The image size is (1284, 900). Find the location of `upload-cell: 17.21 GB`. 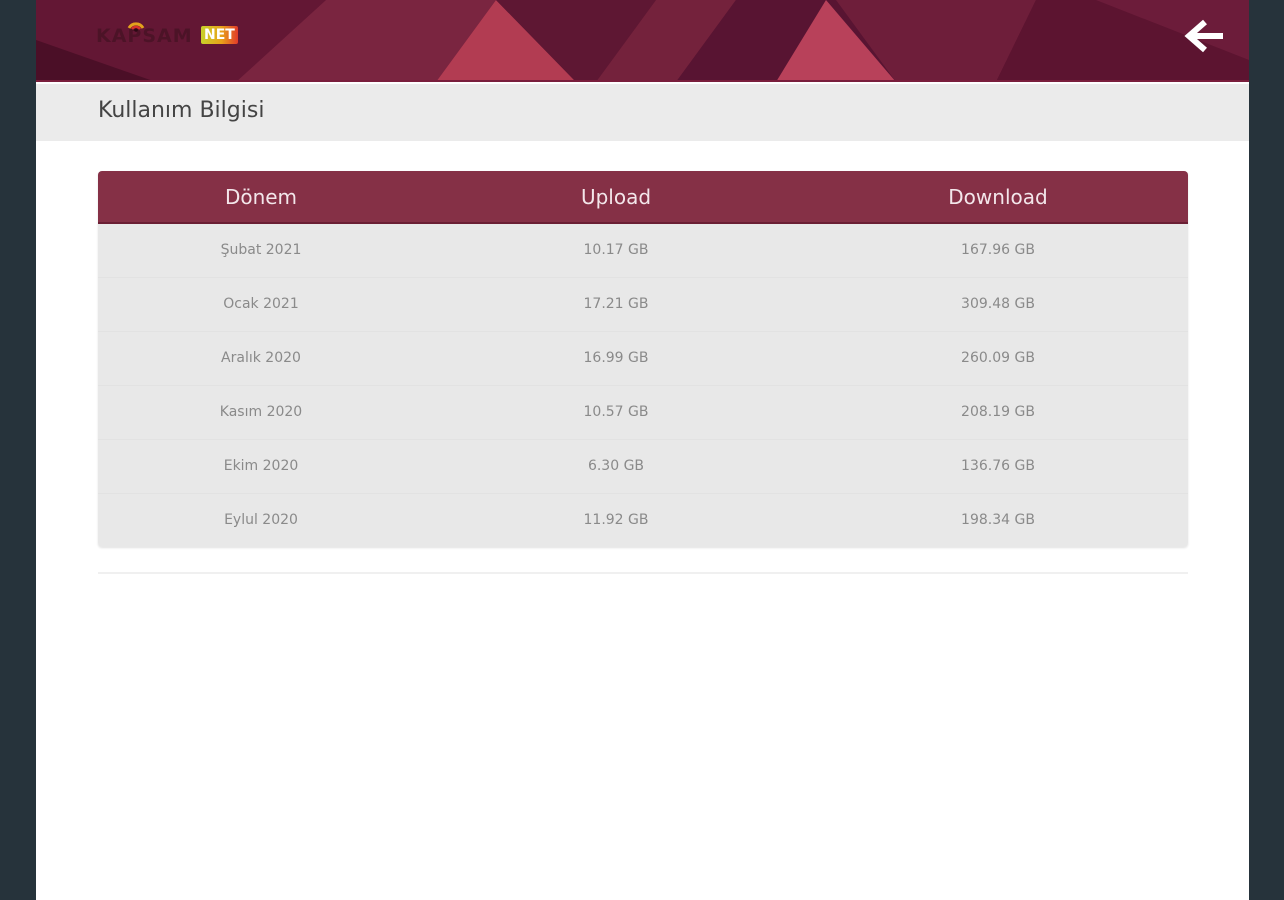

upload-cell: 17.21 GB is located at coordinates (616, 304).